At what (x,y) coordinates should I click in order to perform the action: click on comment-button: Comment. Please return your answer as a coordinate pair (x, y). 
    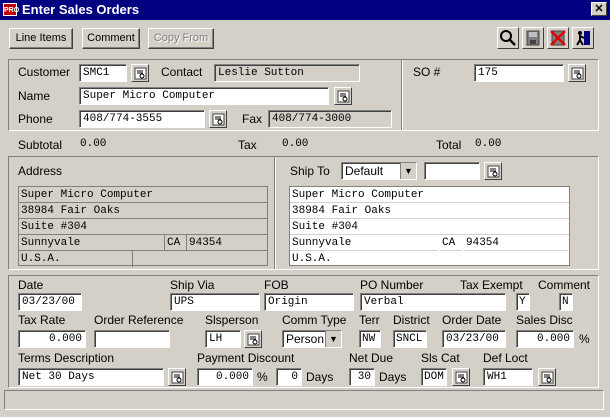
    Looking at the image, I should click on (111, 38).